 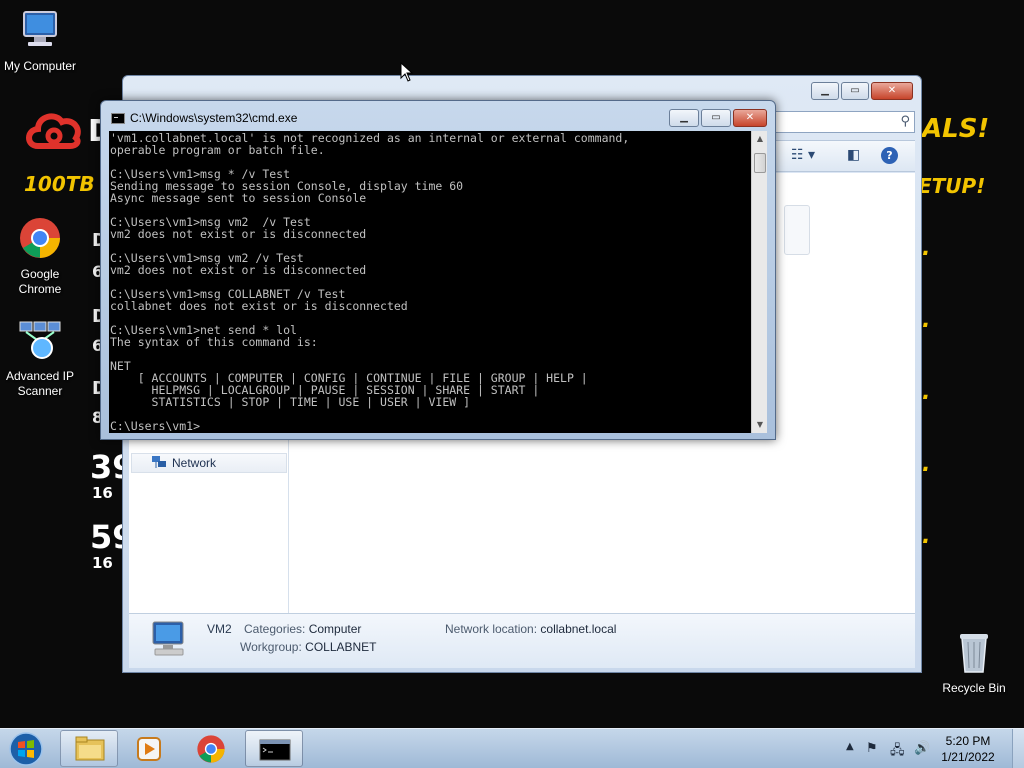 I want to click on desktop-icon-label: Google Chrome, so click(x=40, y=281).